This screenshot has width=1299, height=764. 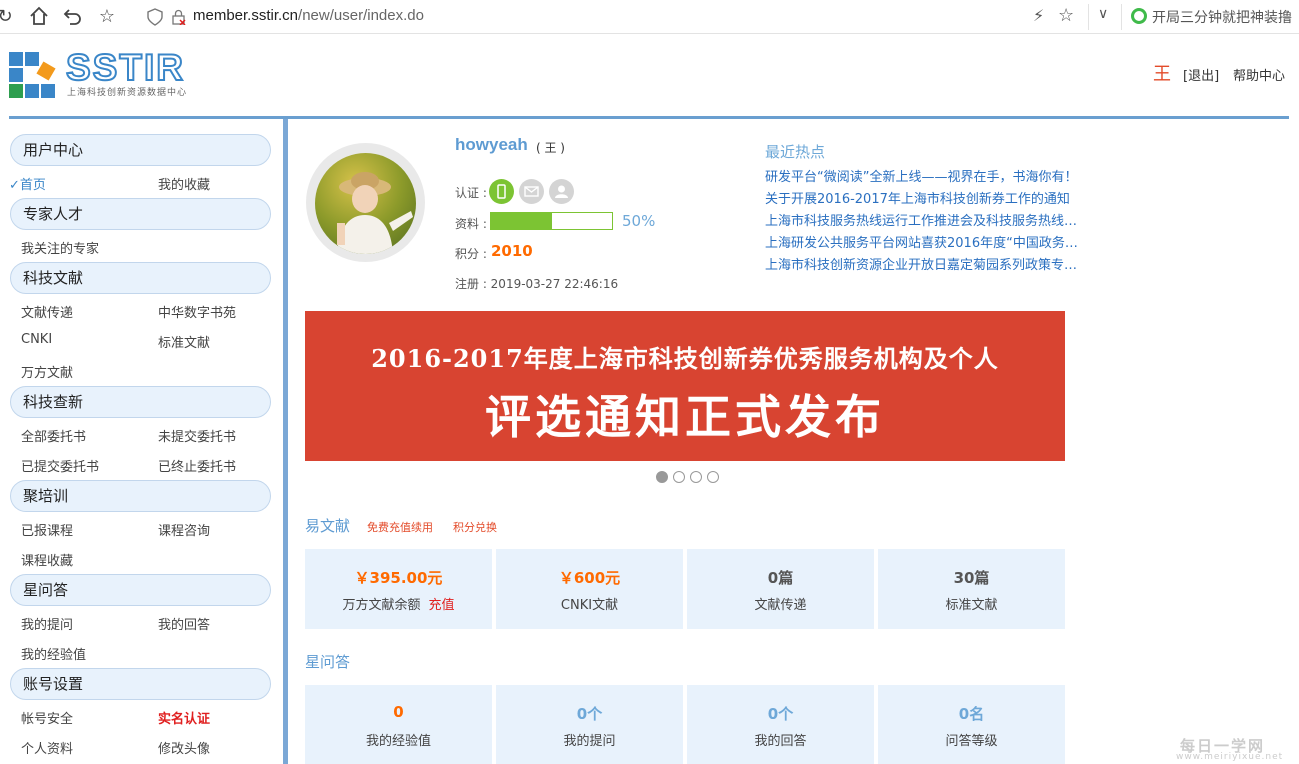 What do you see at coordinates (184, 529) in the screenshot?
I see `sidebar-item-course-consult: 课程咨询` at bounding box center [184, 529].